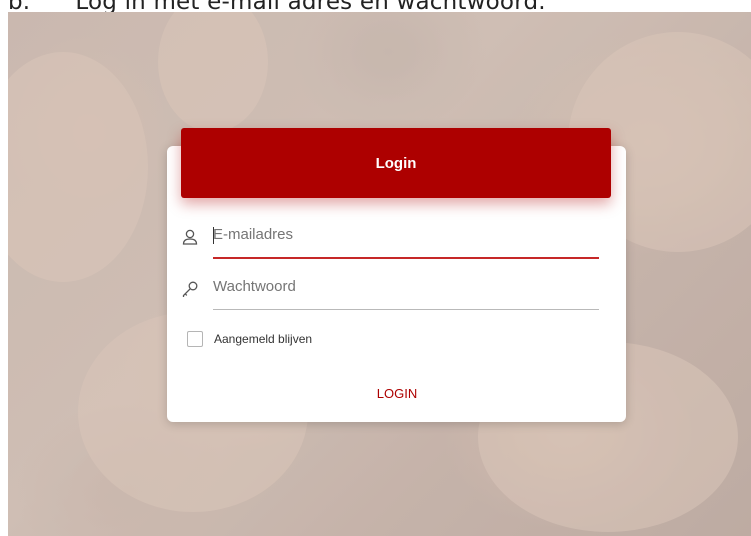 Image resolution: width=751 pixels, height=536 pixels. I want to click on text-cursor, so click(213, 235).